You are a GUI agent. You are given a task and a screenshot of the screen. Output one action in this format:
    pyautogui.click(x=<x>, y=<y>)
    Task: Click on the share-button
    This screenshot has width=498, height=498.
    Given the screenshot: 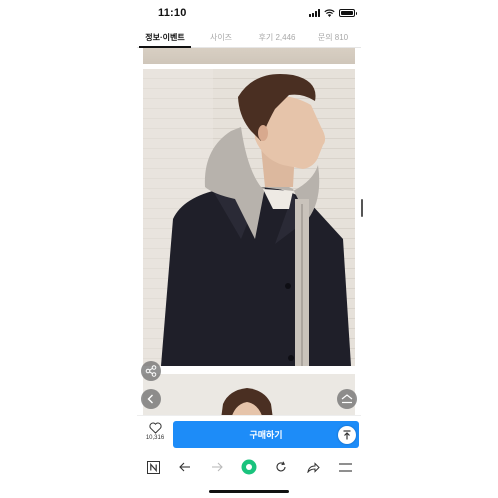 What is the action you would take?
    pyautogui.click(x=151, y=371)
    